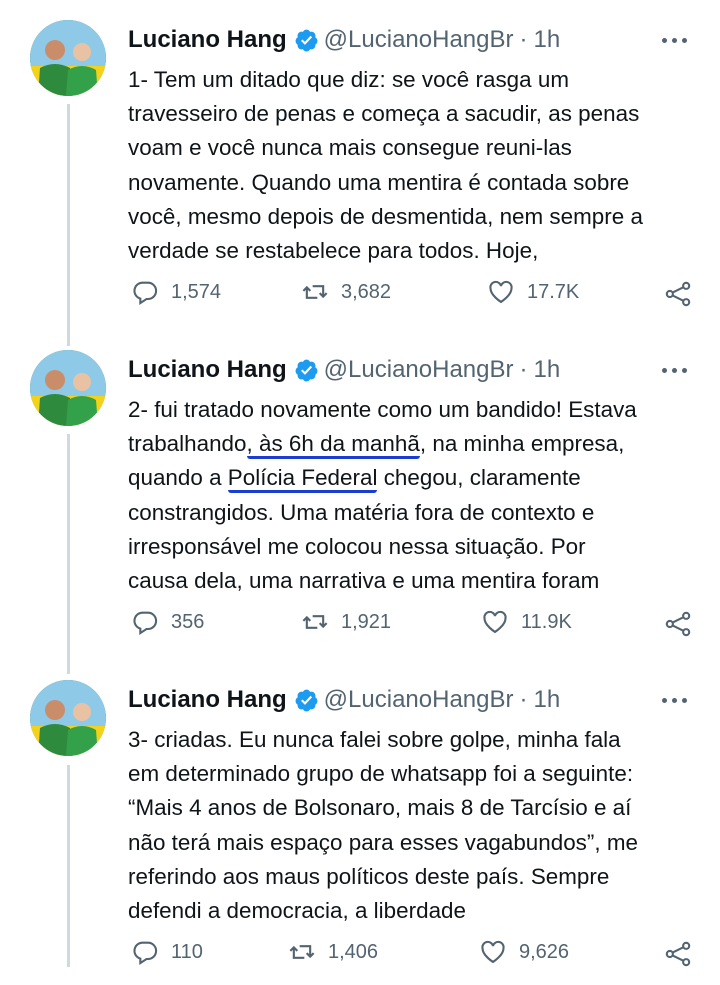 Image resolution: width=720 pixels, height=985 pixels. I want to click on retweet-button: 1,921, so click(346, 622).